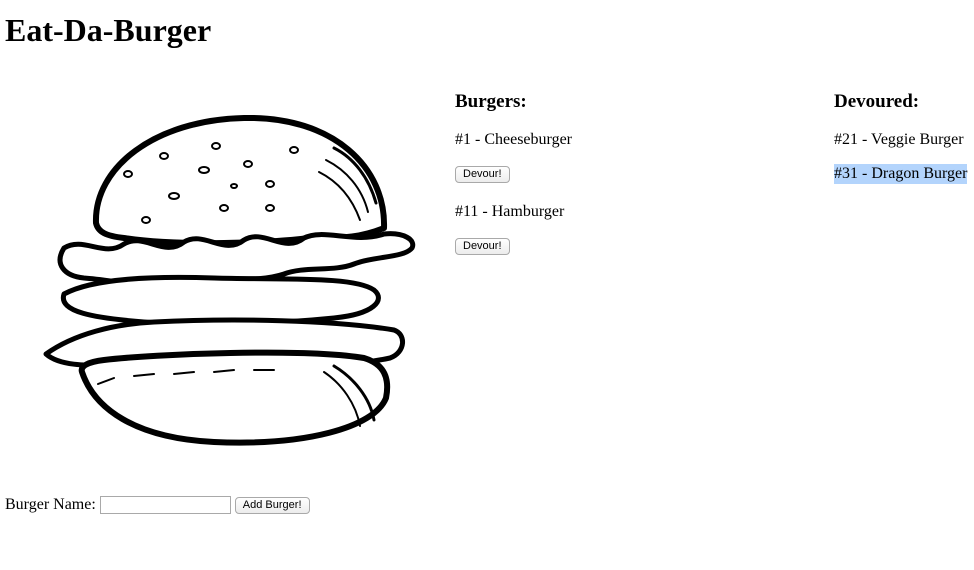  Describe the element at coordinates (513, 139) in the screenshot. I see `burger-label: #1 - Cheeseburger` at that location.